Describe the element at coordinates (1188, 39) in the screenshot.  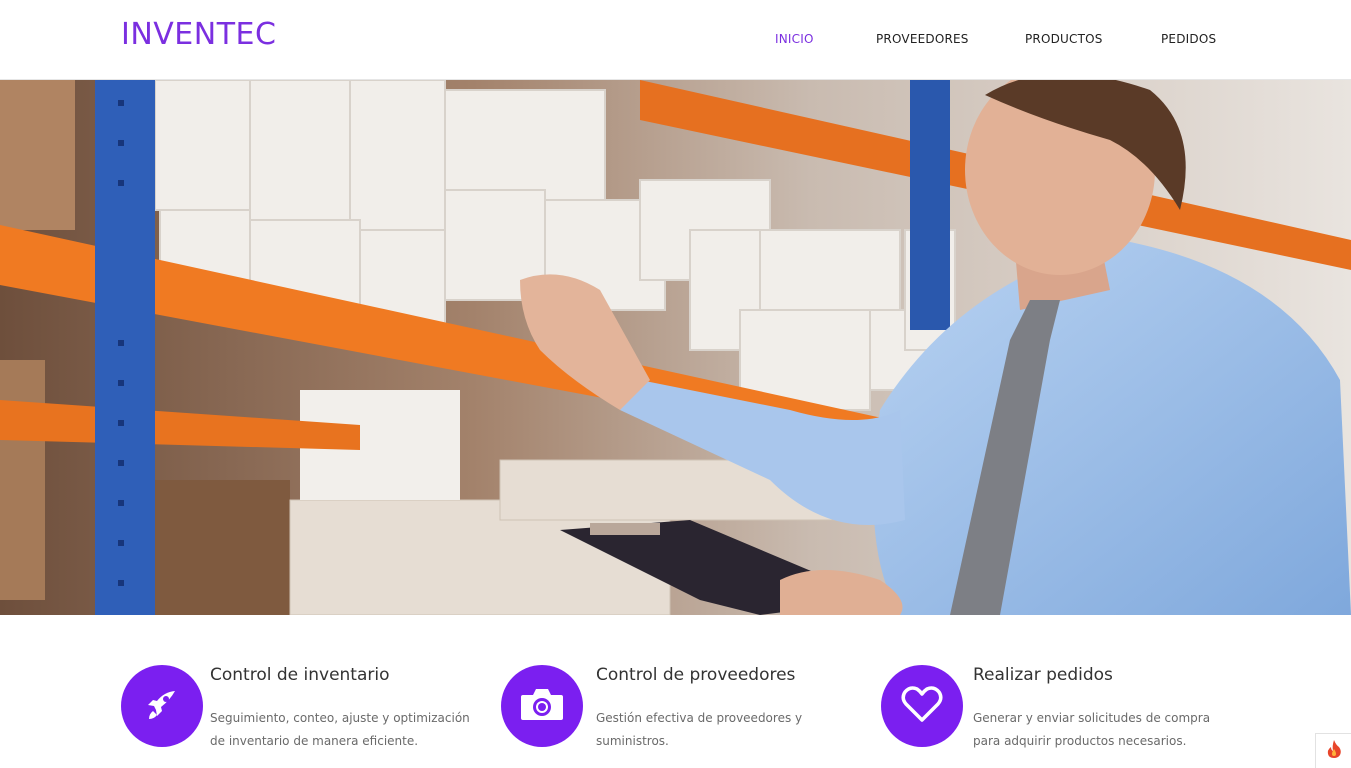
I see `nav-link-pedidos: PEDIDOS` at that location.